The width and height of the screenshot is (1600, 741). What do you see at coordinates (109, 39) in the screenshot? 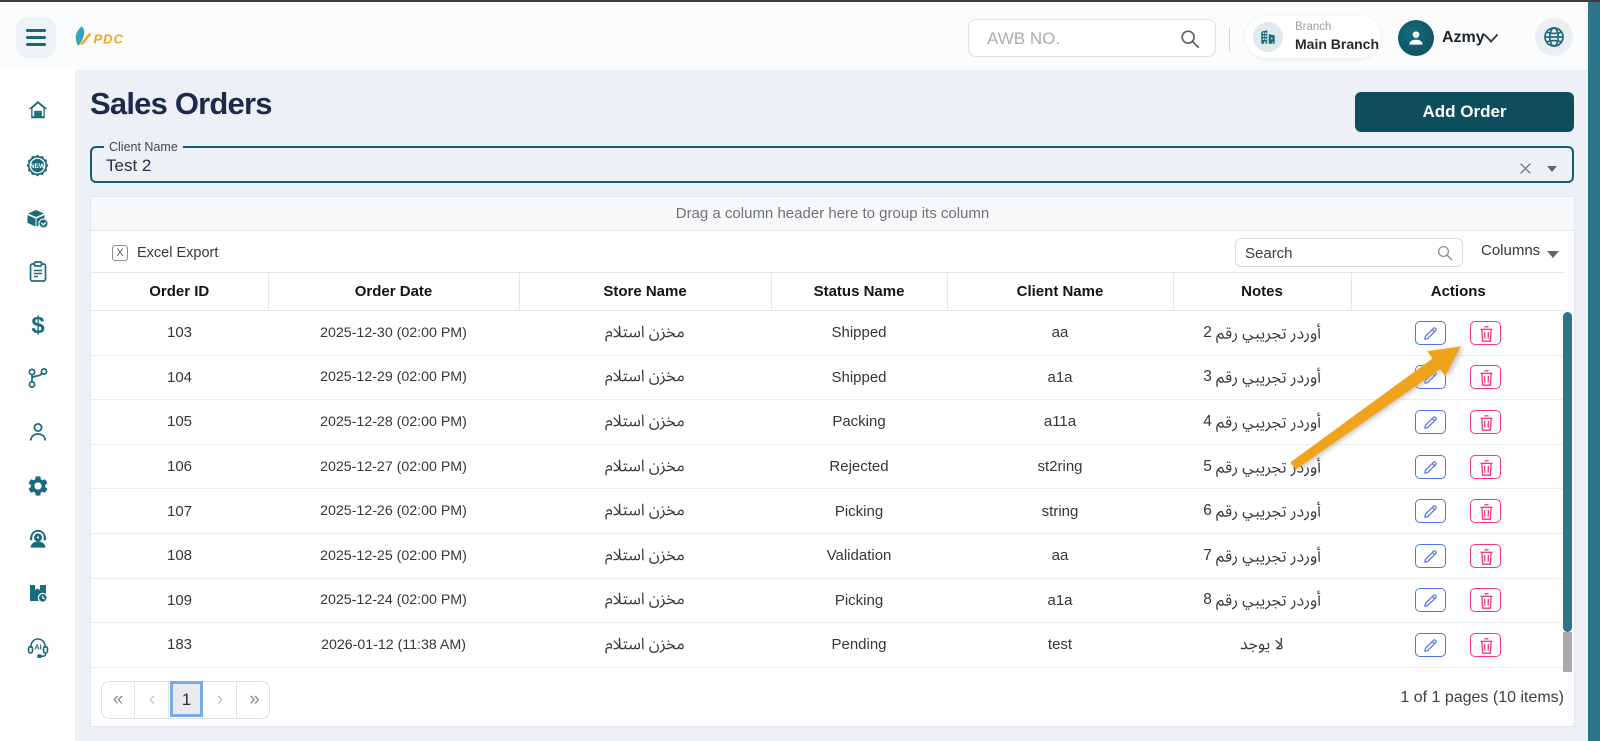
I see `svg-text: PDC` at bounding box center [109, 39].